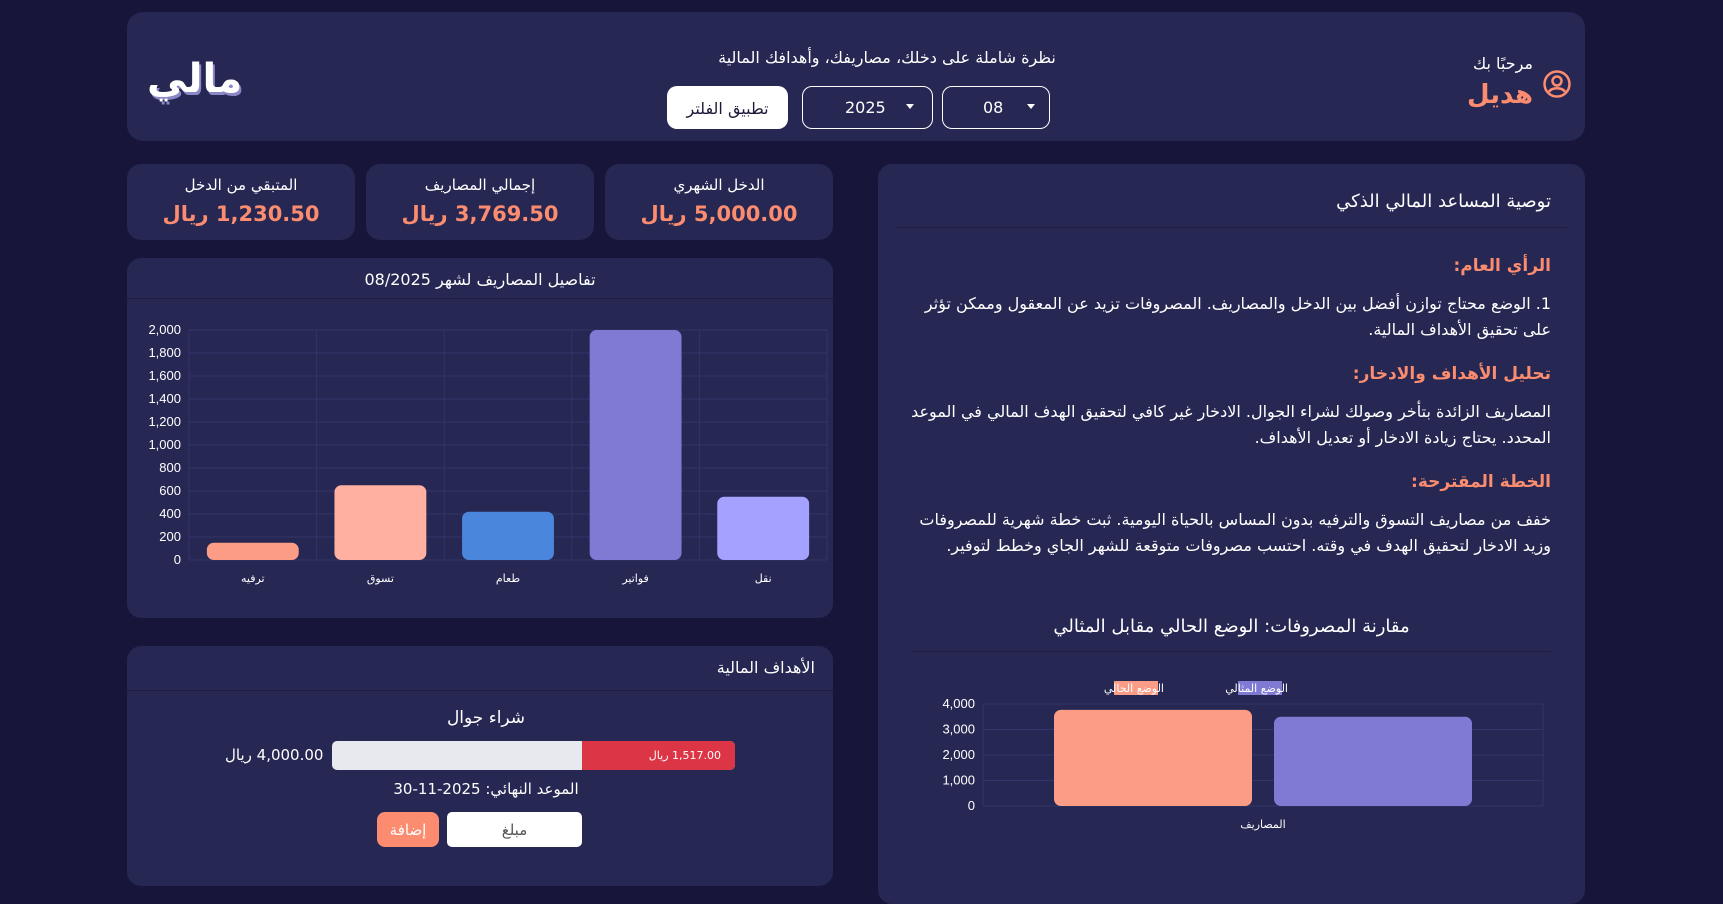  What do you see at coordinates (408, 829) in the screenshot?
I see `add-amount-button: إضافة` at bounding box center [408, 829].